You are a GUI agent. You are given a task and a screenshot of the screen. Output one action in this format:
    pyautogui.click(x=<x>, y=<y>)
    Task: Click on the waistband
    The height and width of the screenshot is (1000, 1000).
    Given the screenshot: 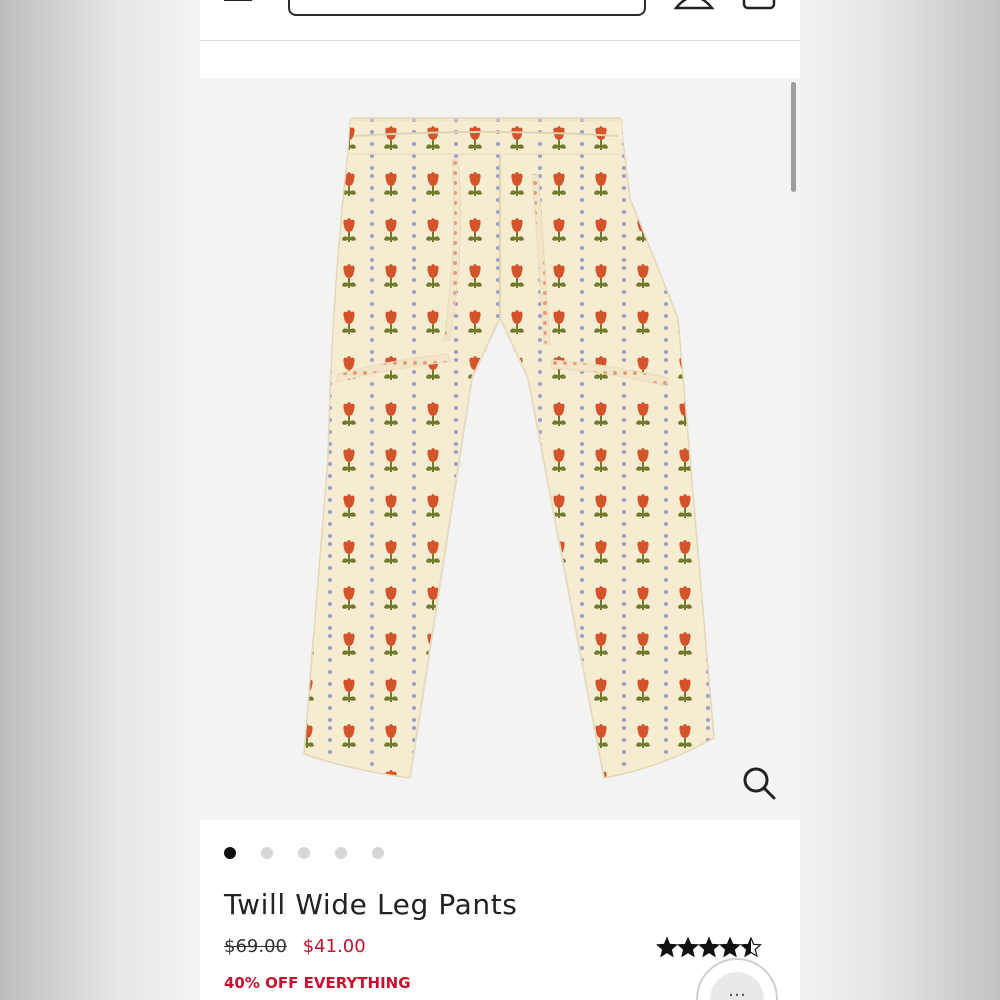 What is the action you would take?
    pyautogui.click(x=486, y=137)
    